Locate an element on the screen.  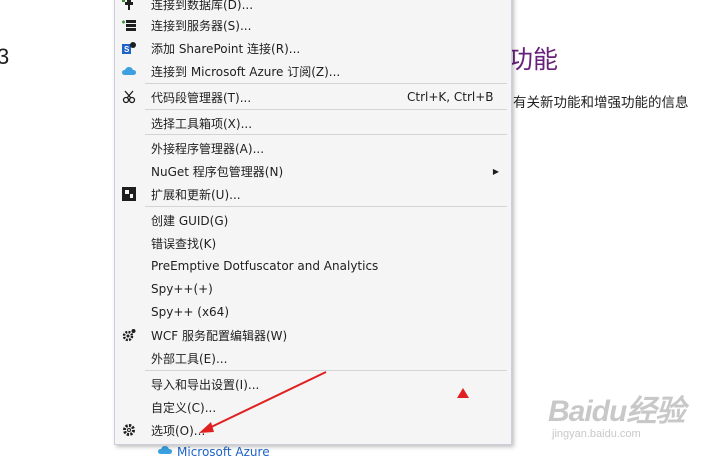
watermark-main: Baidu经验 is located at coordinates (616, 411).